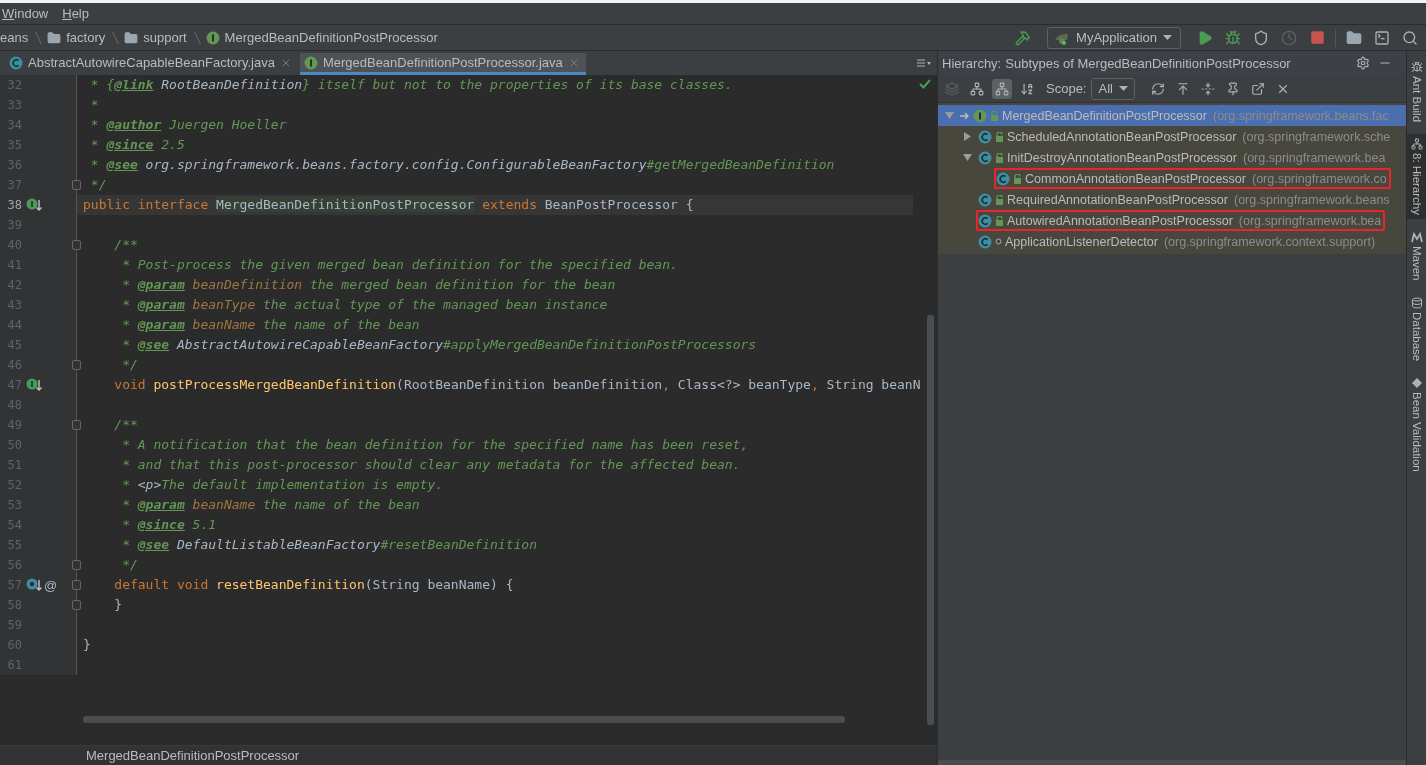  What do you see at coordinates (1416, 92) in the screenshot?
I see `tool-window-button: Ant Build` at bounding box center [1416, 92].